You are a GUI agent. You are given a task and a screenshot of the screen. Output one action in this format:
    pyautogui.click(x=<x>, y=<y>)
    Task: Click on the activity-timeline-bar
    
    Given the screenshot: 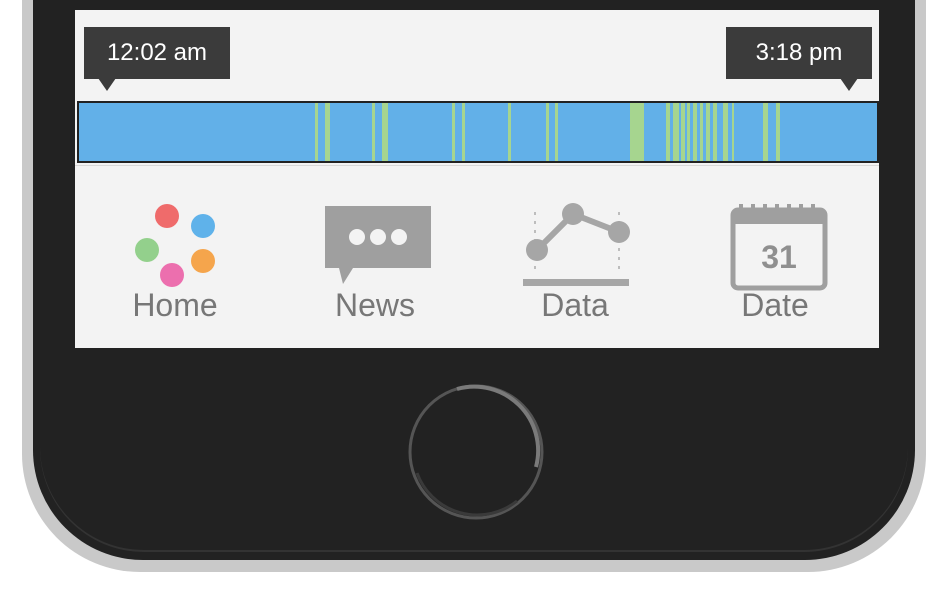 What is the action you would take?
    pyautogui.click(x=478, y=132)
    